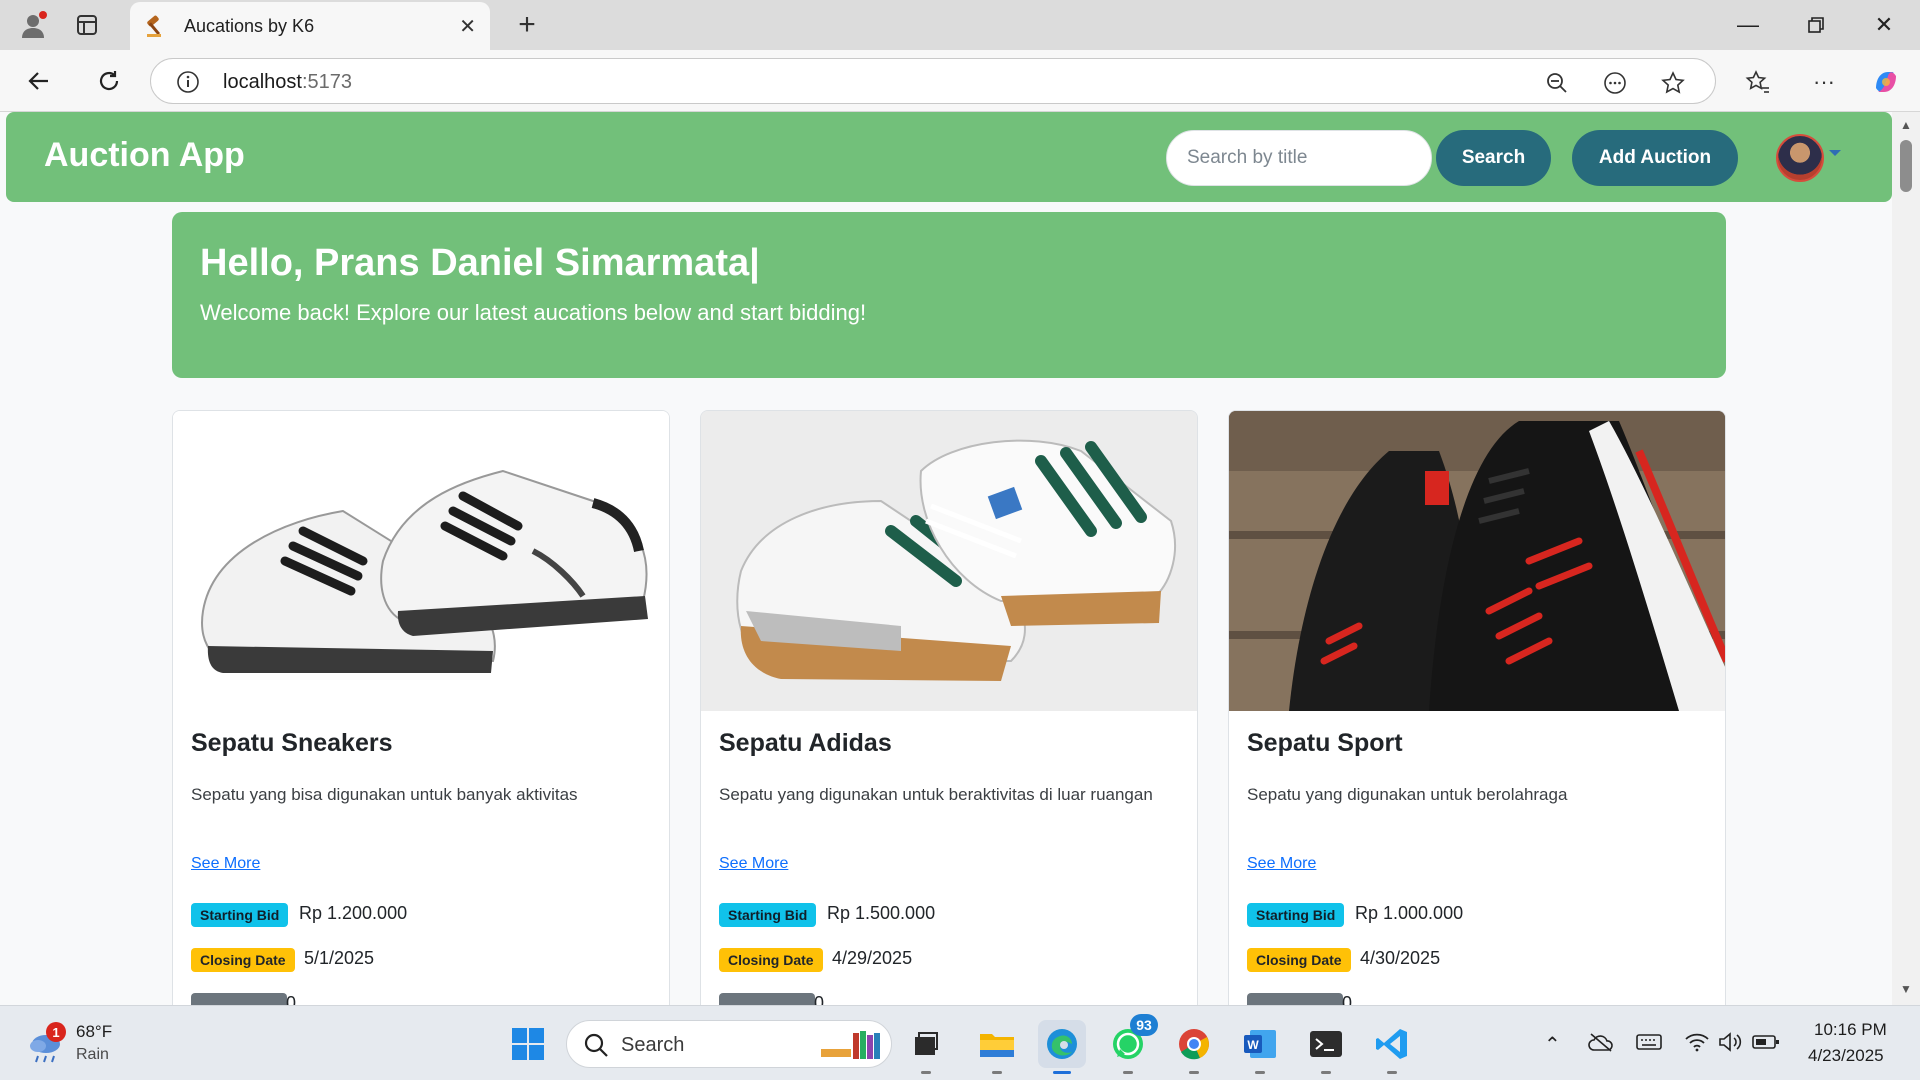 Image resolution: width=1920 pixels, height=1080 pixels. Describe the element at coordinates (1194, 1047) in the screenshot. I see `chrome-icon` at that location.